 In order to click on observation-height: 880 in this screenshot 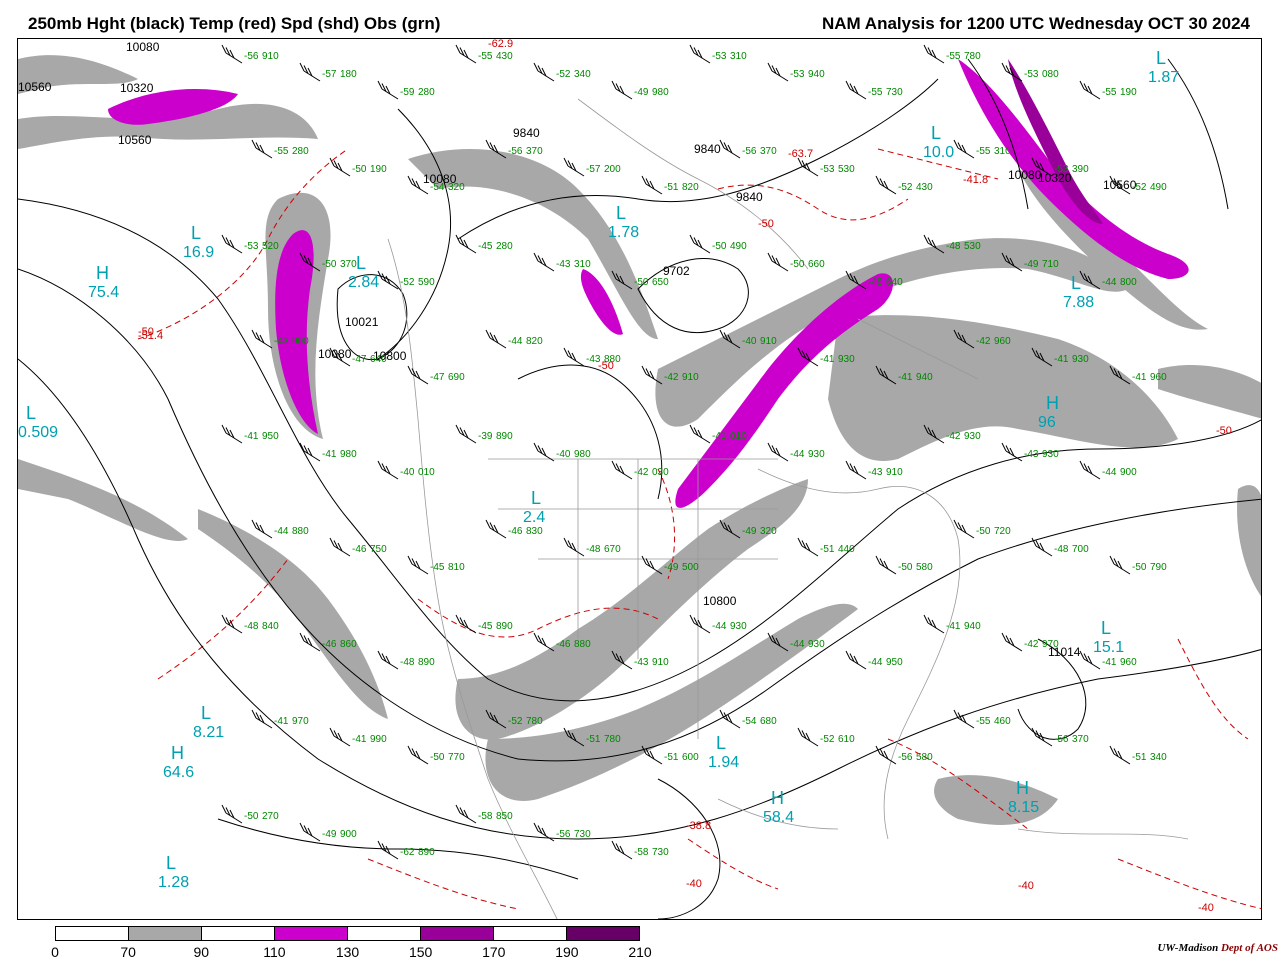, I will do `click(582, 644)`.